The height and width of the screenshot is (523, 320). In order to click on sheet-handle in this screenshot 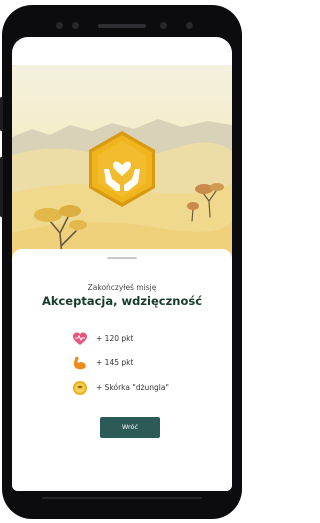, I will do `click(122, 258)`.